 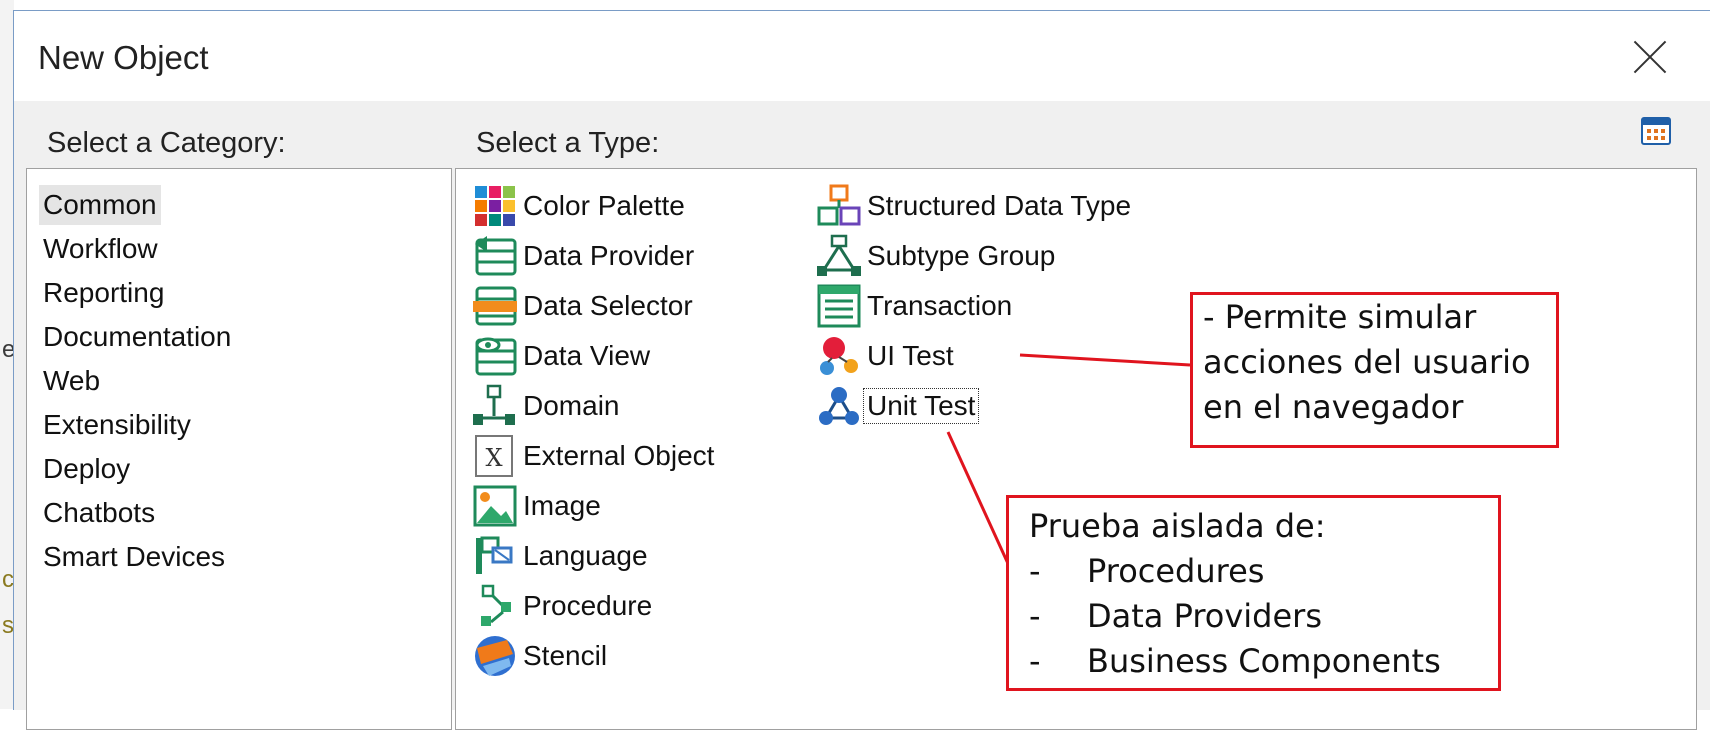 I want to click on external-object-glyph: X, so click(x=493, y=458).